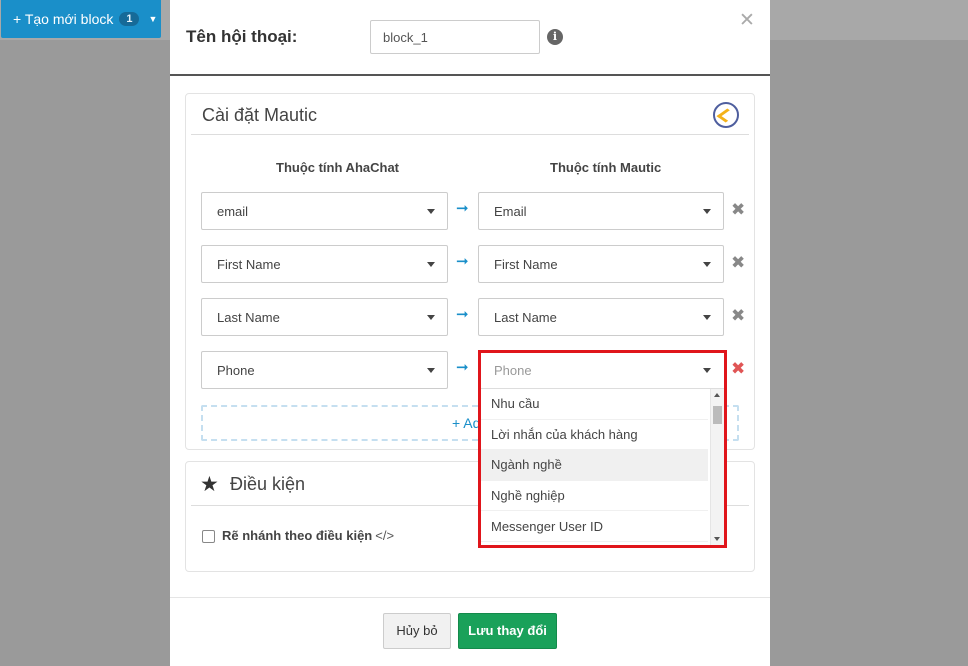  What do you see at coordinates (324, 264) in the screenshot?
I see `ahachat-attribute-select: First Name` at bounding box center [324, 264].